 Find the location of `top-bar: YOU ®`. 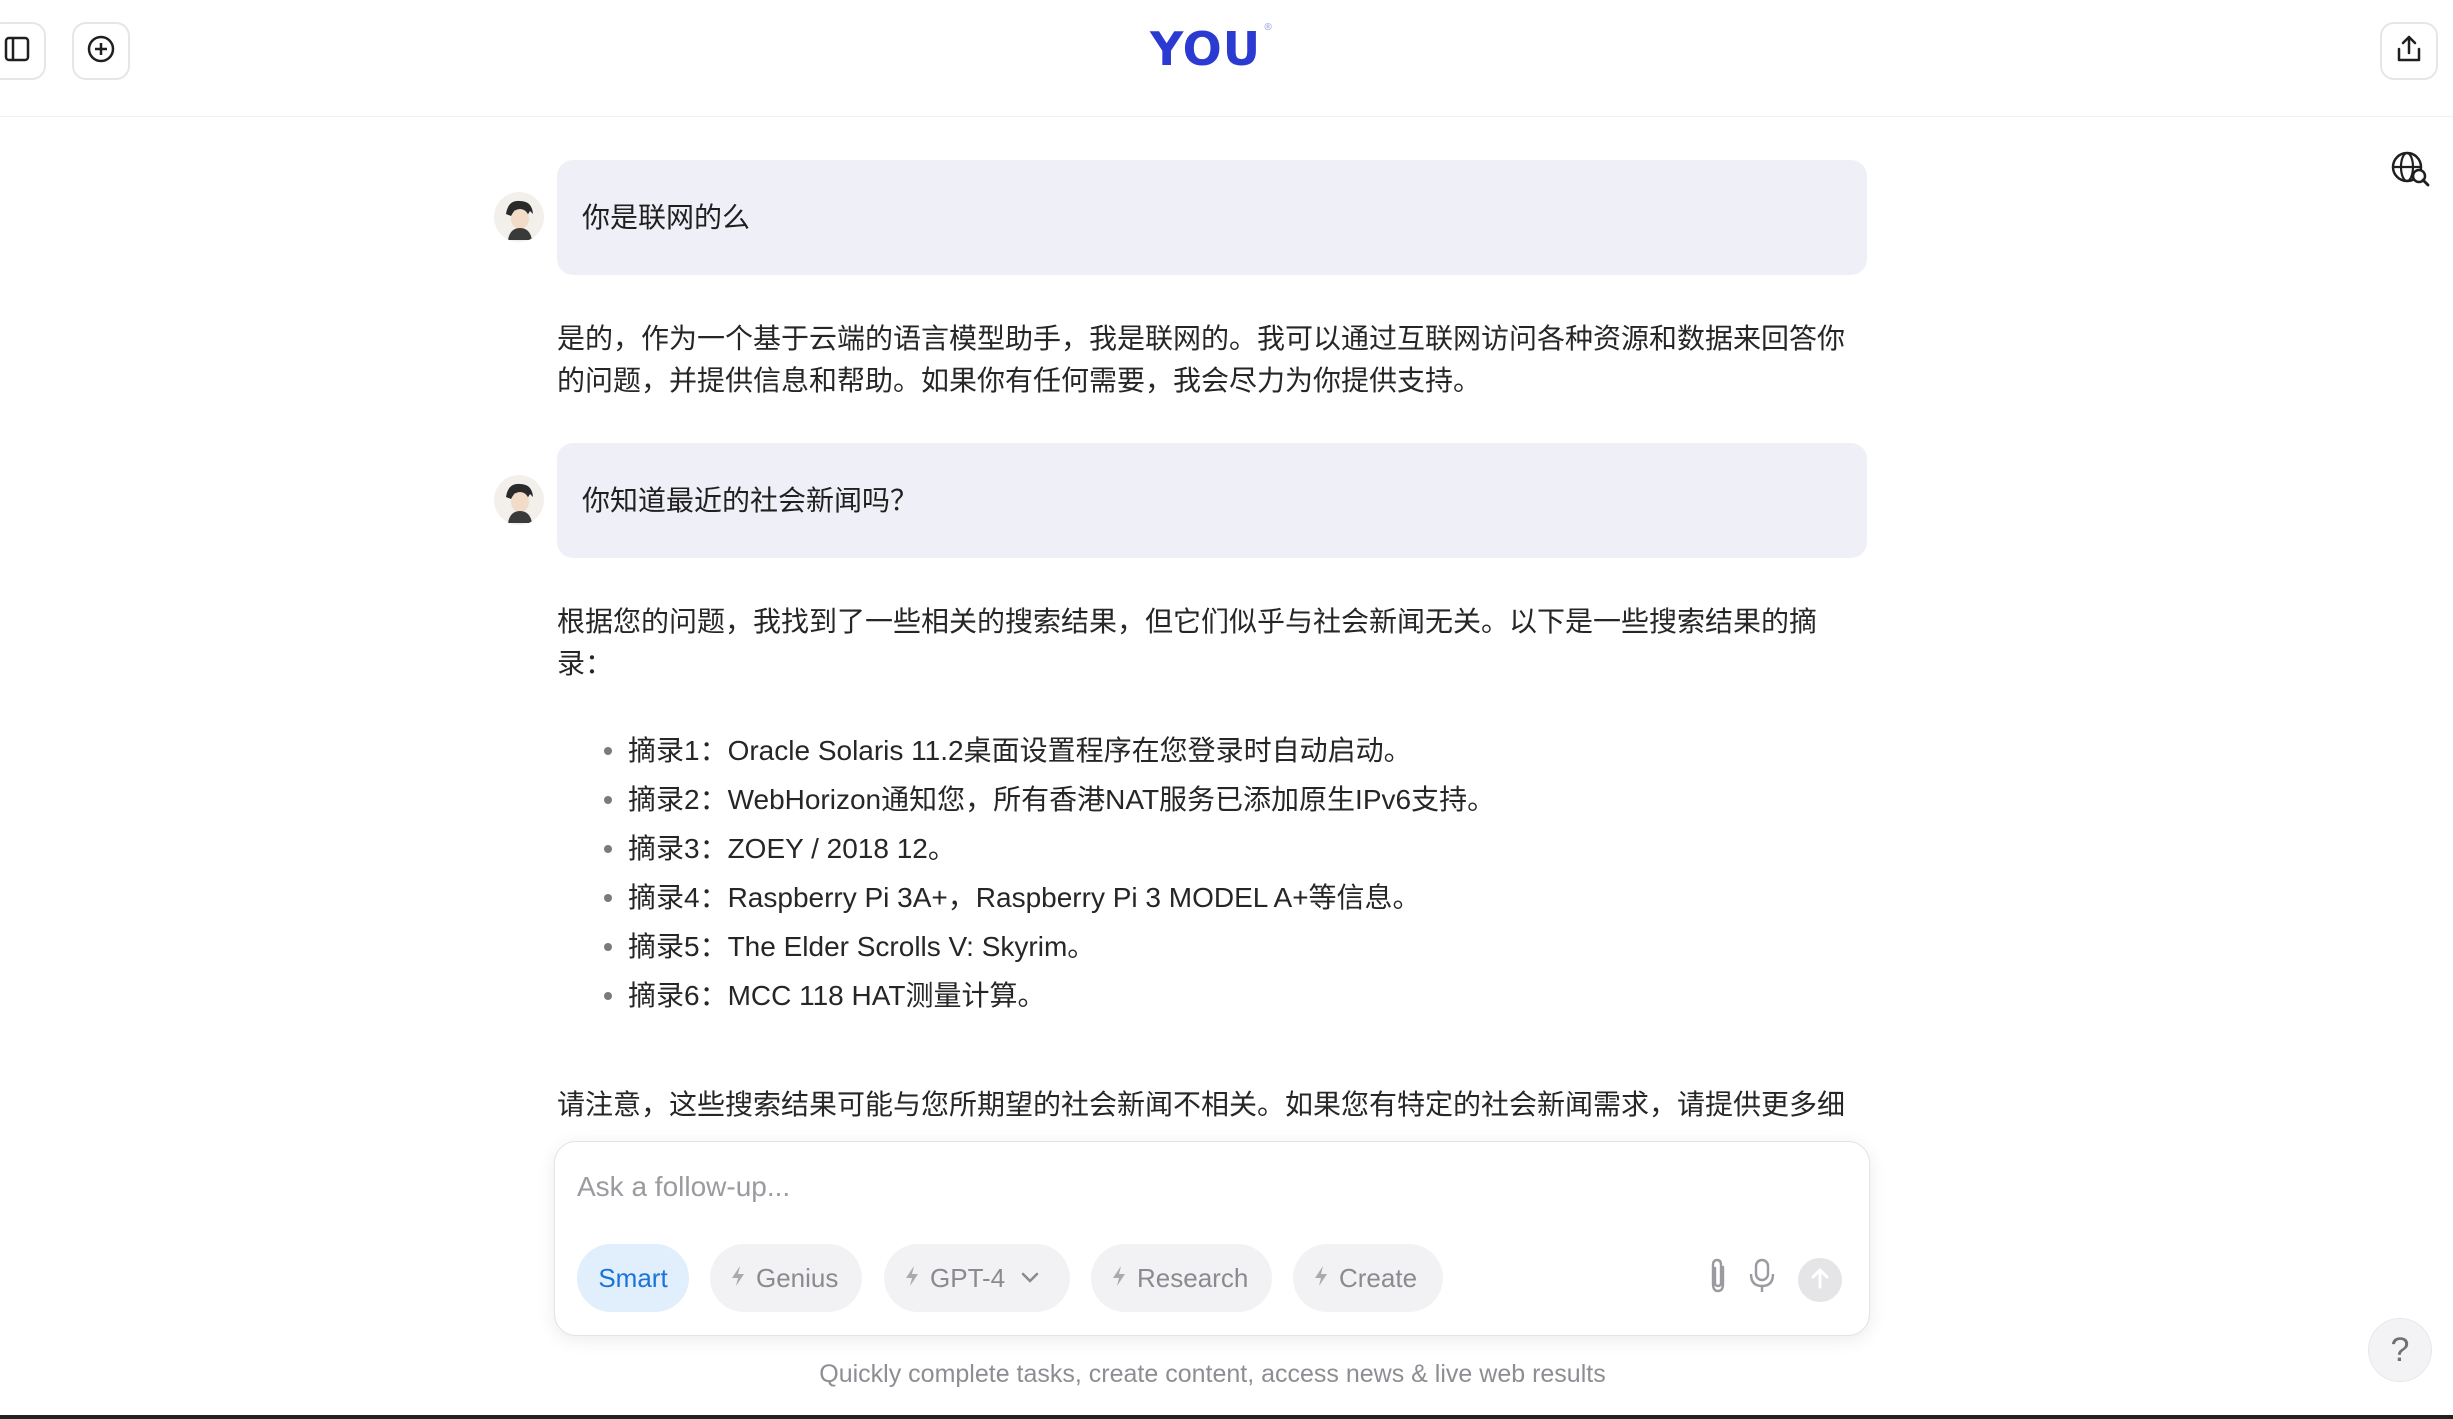

top-bar: YOU ® is located at coordinates (1226, 58).